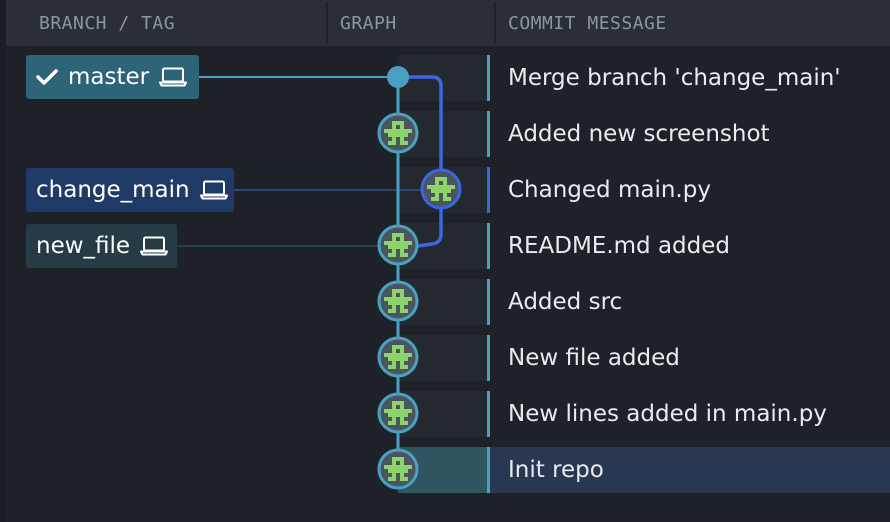 The width and height of the screenshot is (890, 522). I want to click on branch-label-new-file: new_file, so click(101, 246).